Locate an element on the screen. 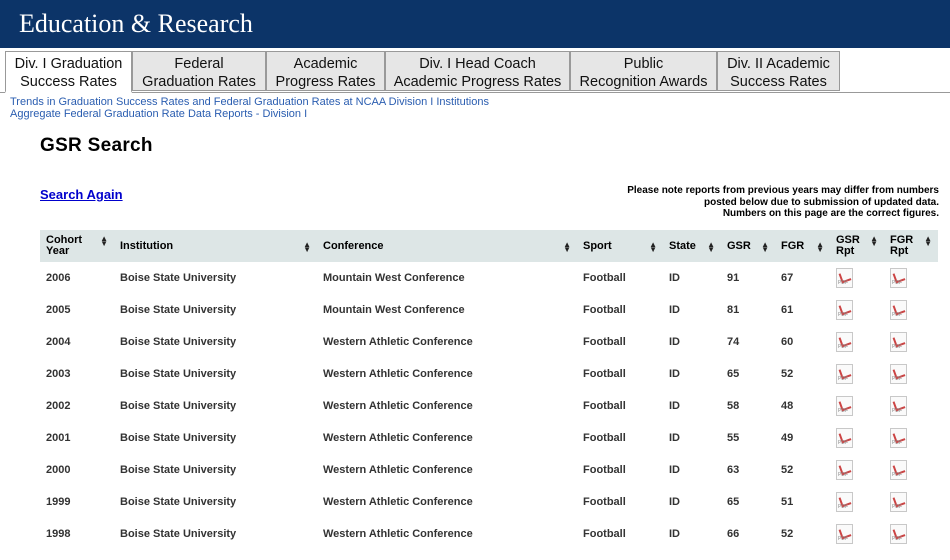 This screenshot has height=560, width=950. column-header-institution: ▲ ▼ Institution is located at coordinates (215, 246).